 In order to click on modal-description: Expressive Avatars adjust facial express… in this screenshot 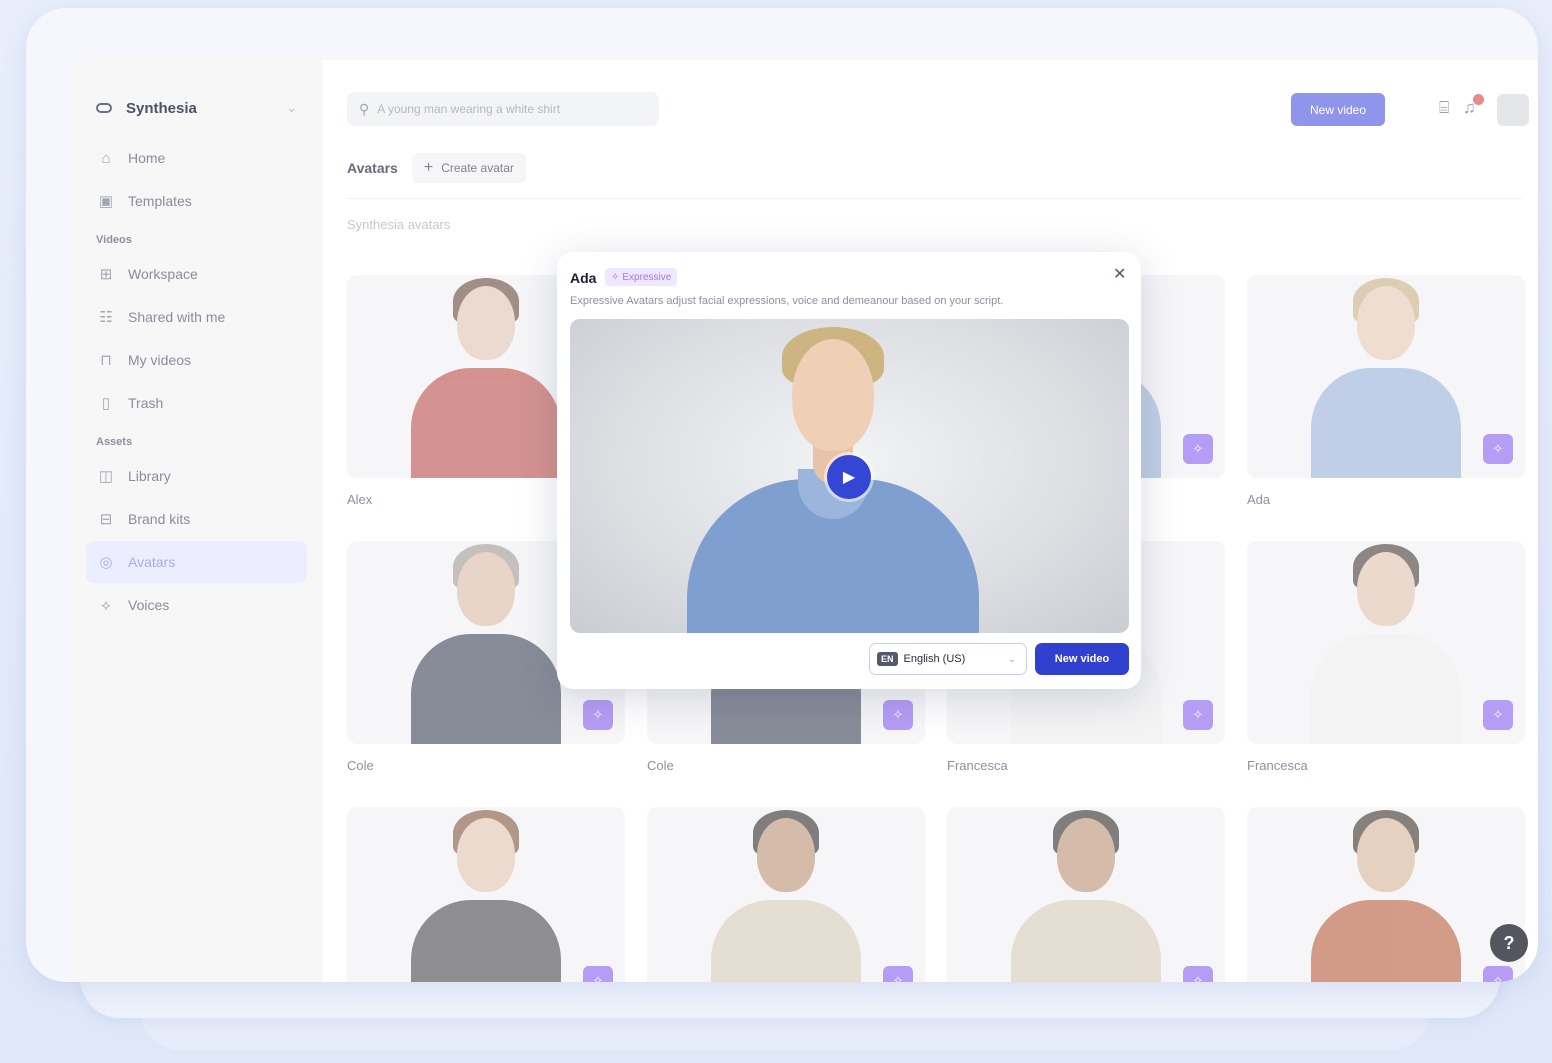, I will do `click(787, 301)`.